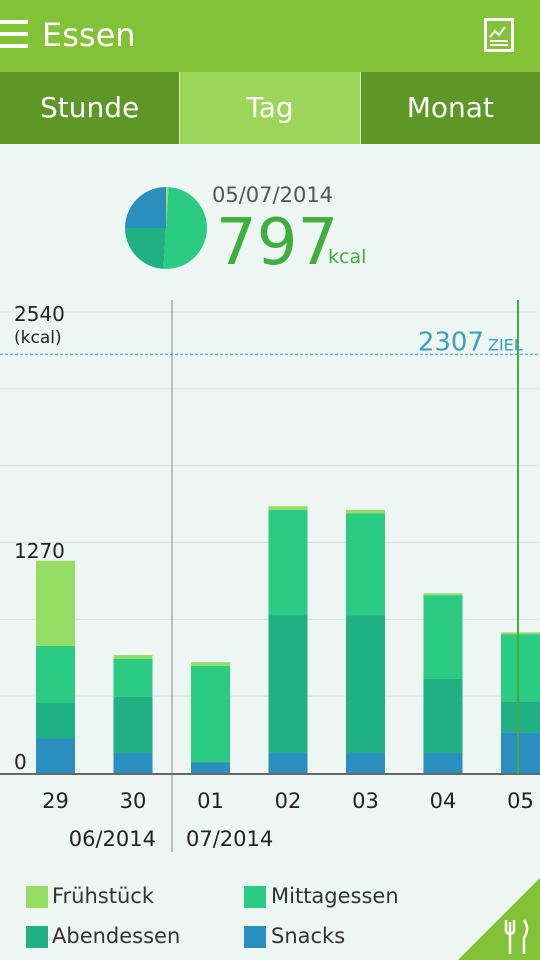 This screenshot has height=960, width=540. Describe the element at coordinates (255, 937) in the screenshot. I see `legend-swatch-snacks` at that location.